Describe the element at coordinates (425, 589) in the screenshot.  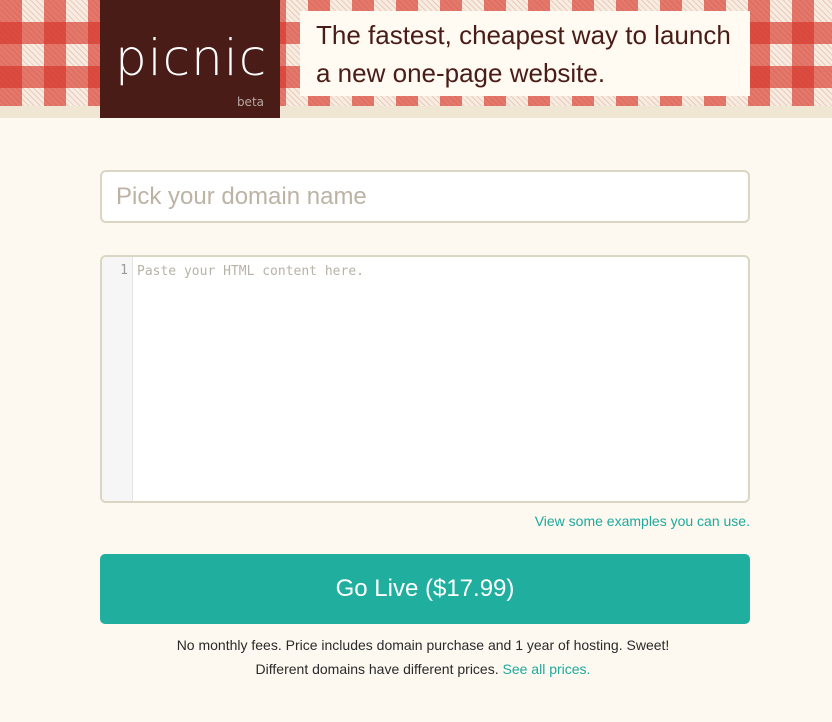
I see `go-live-button: Go Live ($17.99)` at that location.